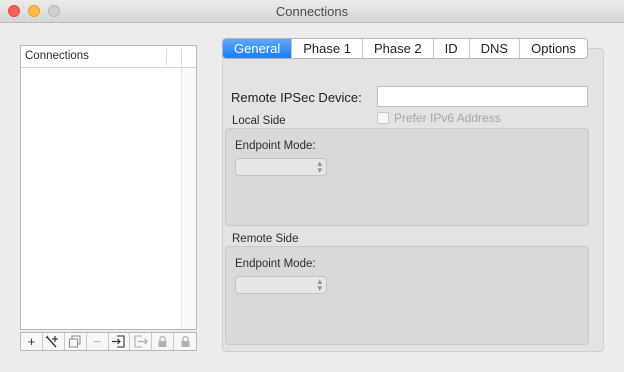 The height and width of the screenshot is (372, 624). I want to click on connections-list-header: Connections, so click(108, 57).